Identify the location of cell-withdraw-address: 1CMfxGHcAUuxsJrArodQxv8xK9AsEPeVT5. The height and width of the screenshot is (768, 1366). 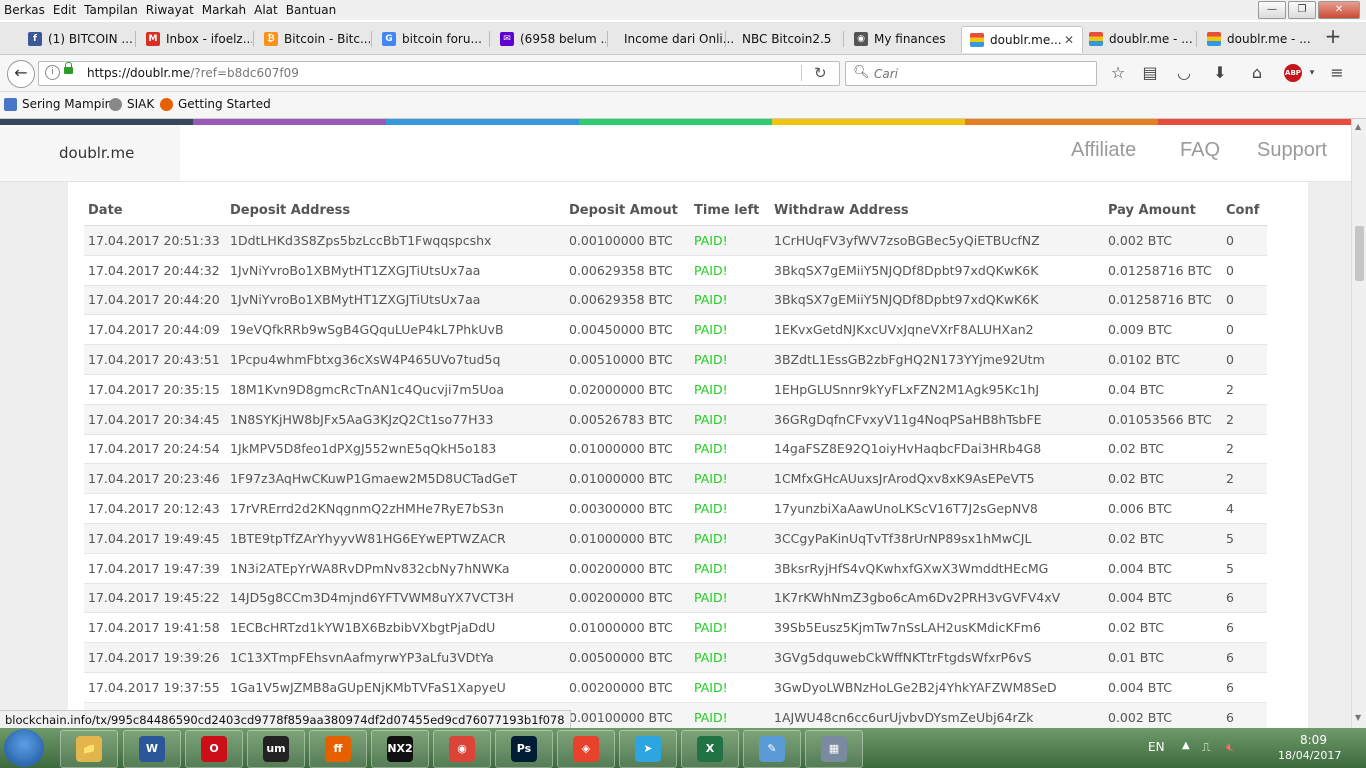
(937, 479).